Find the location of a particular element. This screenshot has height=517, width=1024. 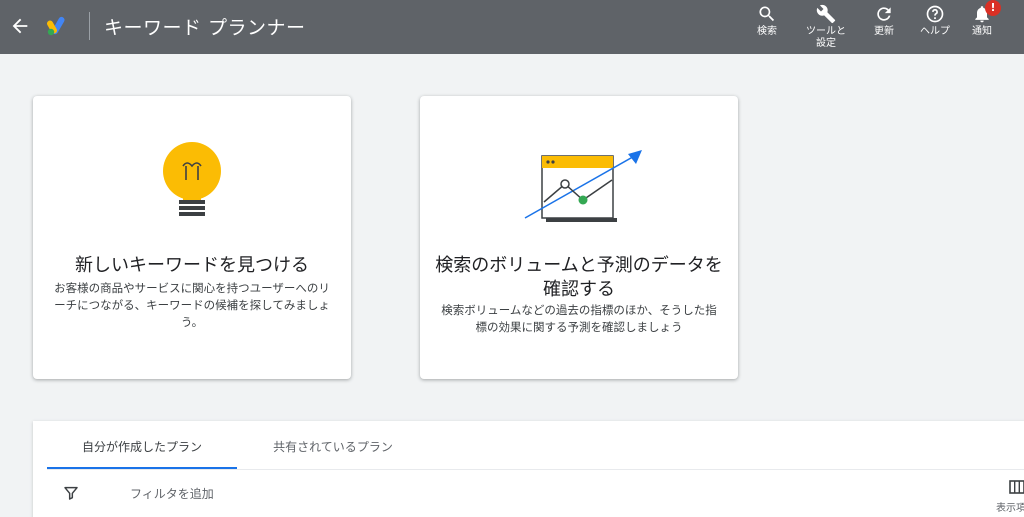

help-icon is located at coordinates (935, 14).